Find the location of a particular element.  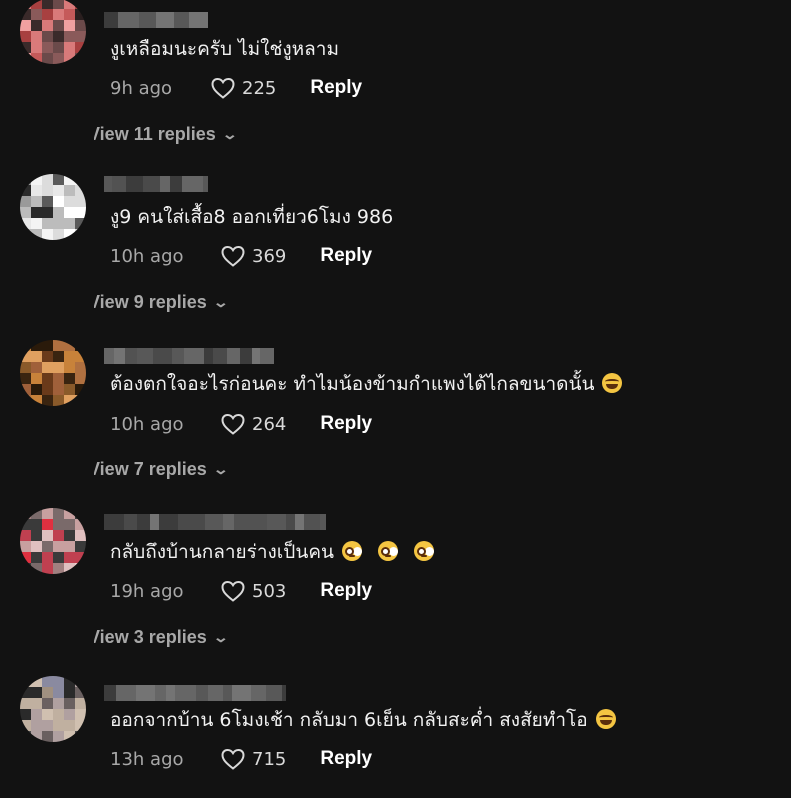

view-replies-label: View 3 replies is located at coordinates (147, 637).